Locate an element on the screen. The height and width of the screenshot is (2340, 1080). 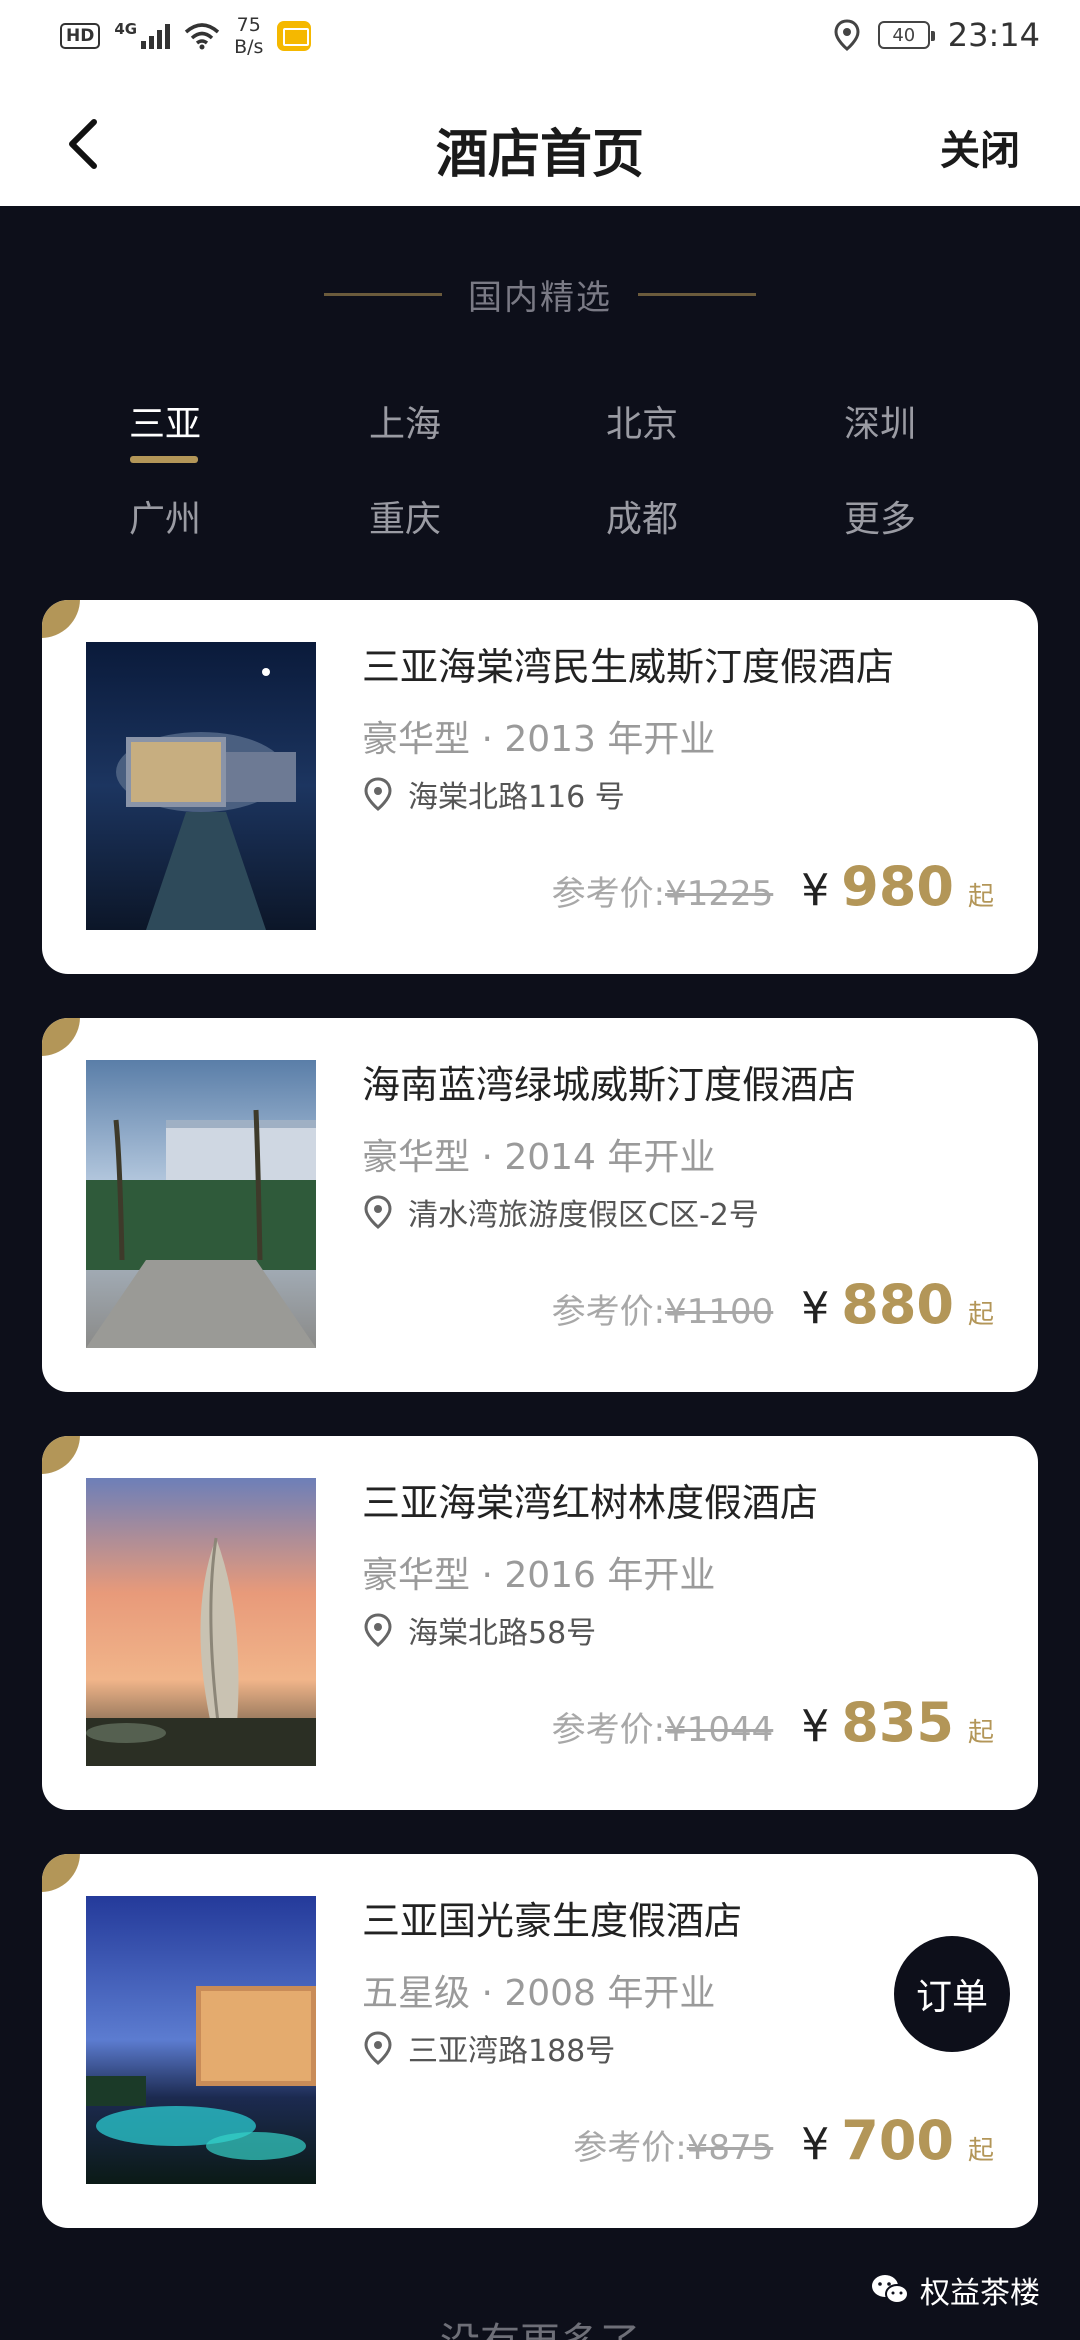
section-header: 国内精选 is located at coordinates (540, 294).